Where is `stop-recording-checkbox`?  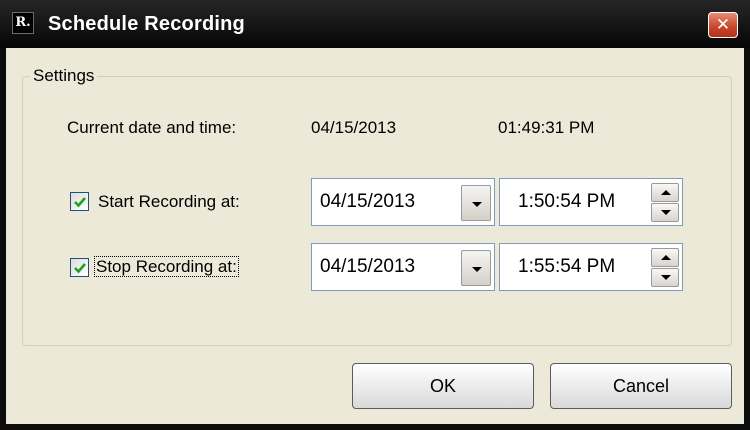
stop-recording-checkbox is located at coordinates (79, 267).